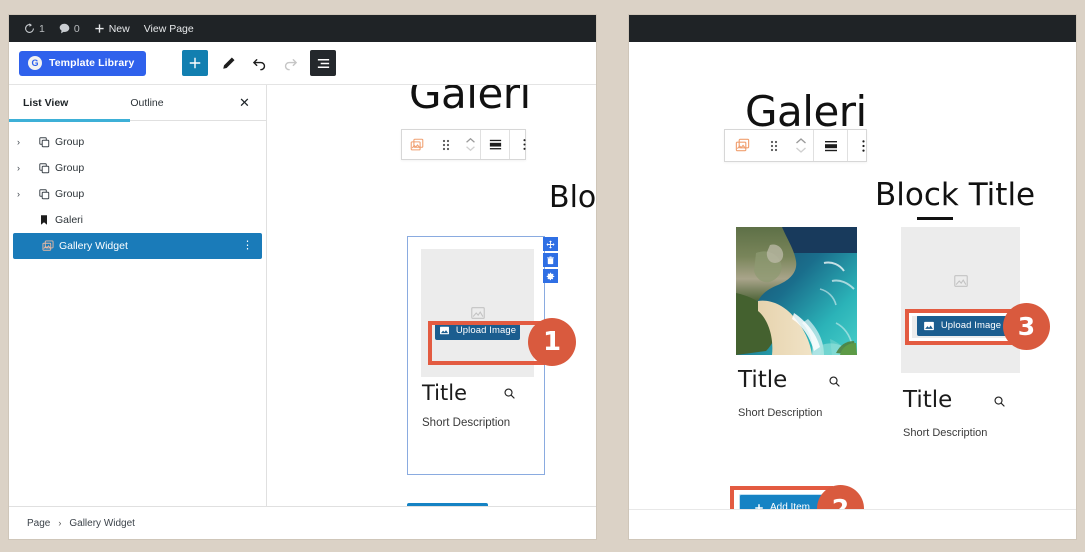  Describe the element at coordinates (782, 501) in the screenshot. I see `add-item-button: Add Item` at that location.